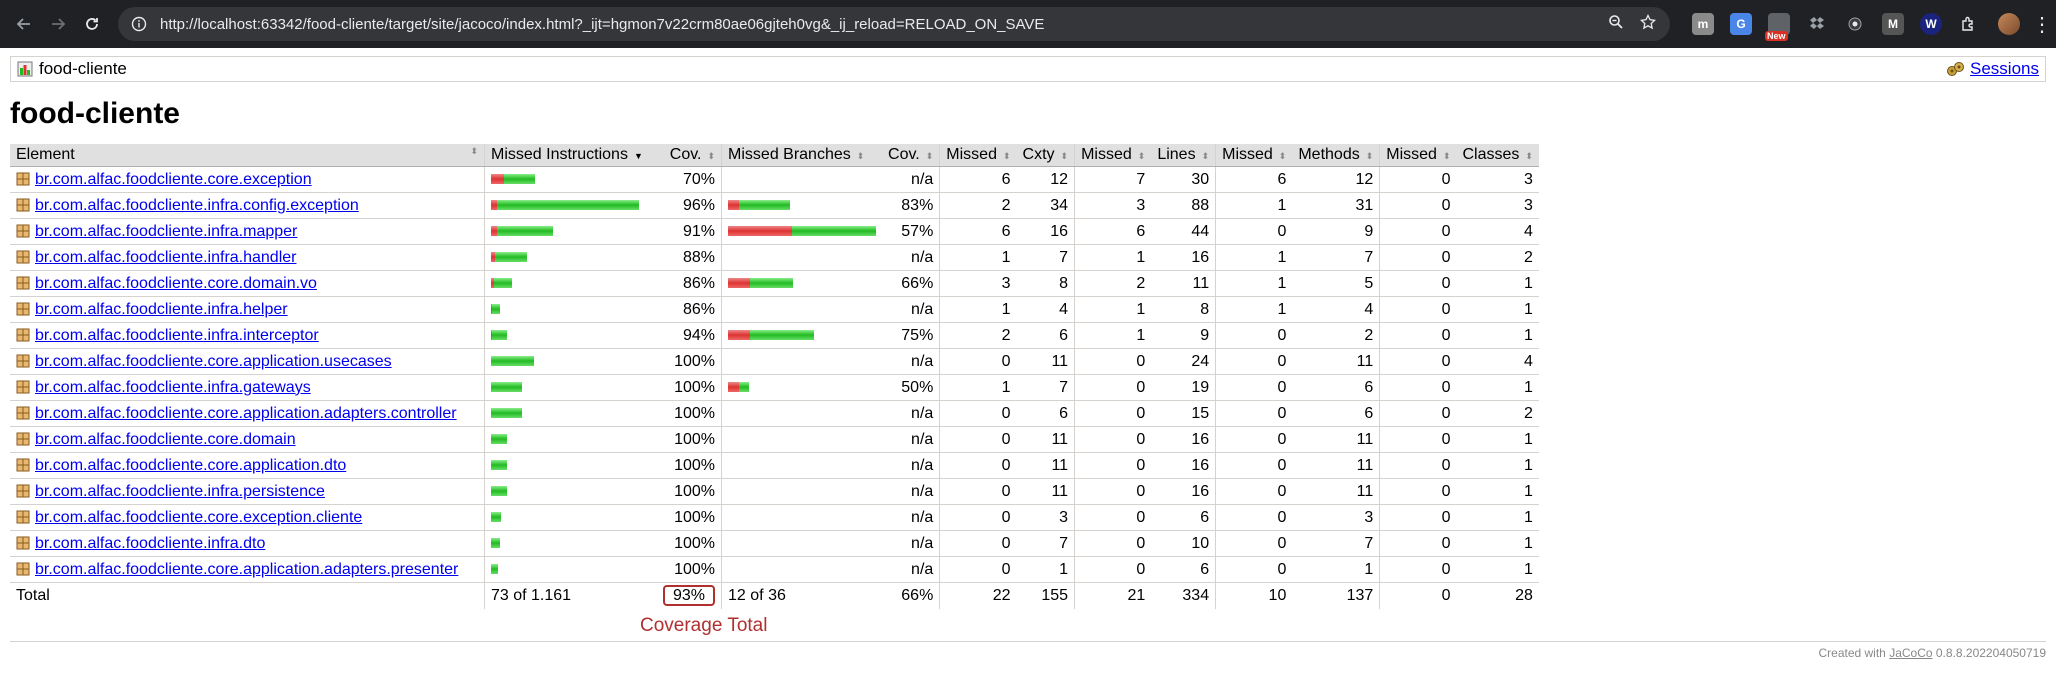 Image resolution: width=2056 pixels, height=677 pixels. What do you see at coordinates (1893, 24) in the screenshot?
I see `extension-M-icon: M` at bounding box center [1893, 24].